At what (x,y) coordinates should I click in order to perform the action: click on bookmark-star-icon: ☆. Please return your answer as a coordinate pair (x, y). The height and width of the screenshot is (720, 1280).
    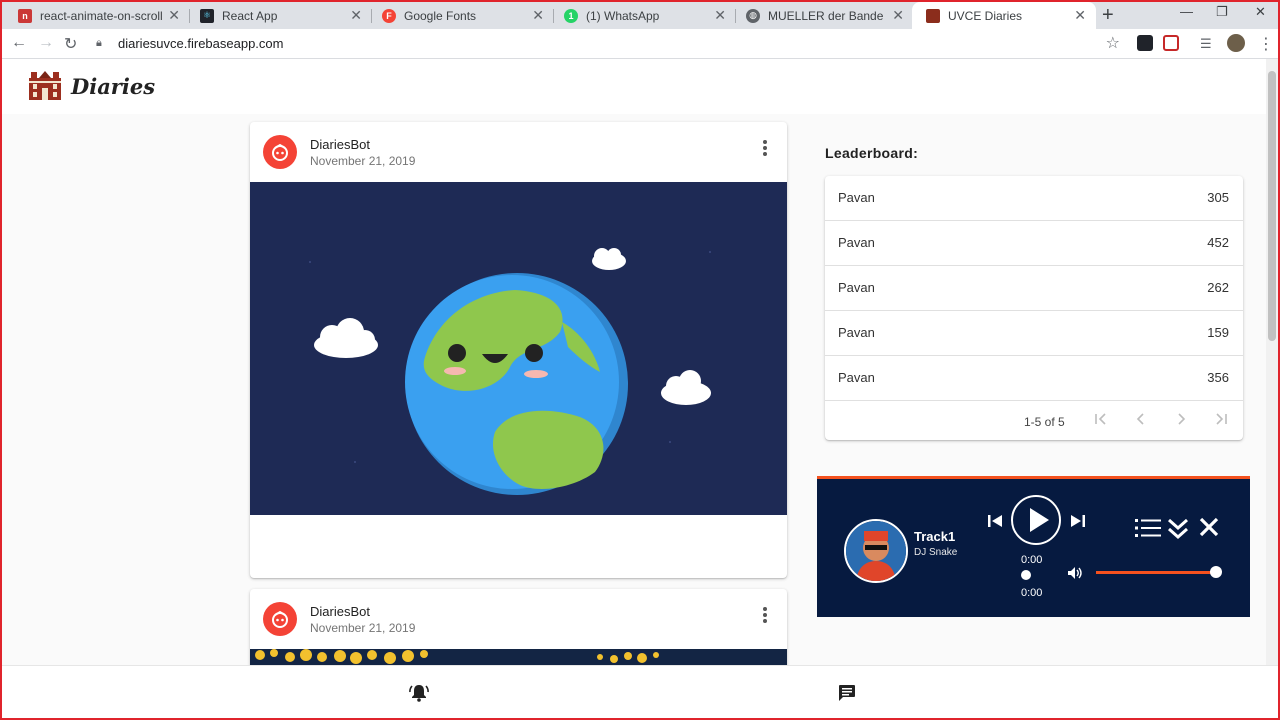
    Looking at the image, I should click on (1113, 43).